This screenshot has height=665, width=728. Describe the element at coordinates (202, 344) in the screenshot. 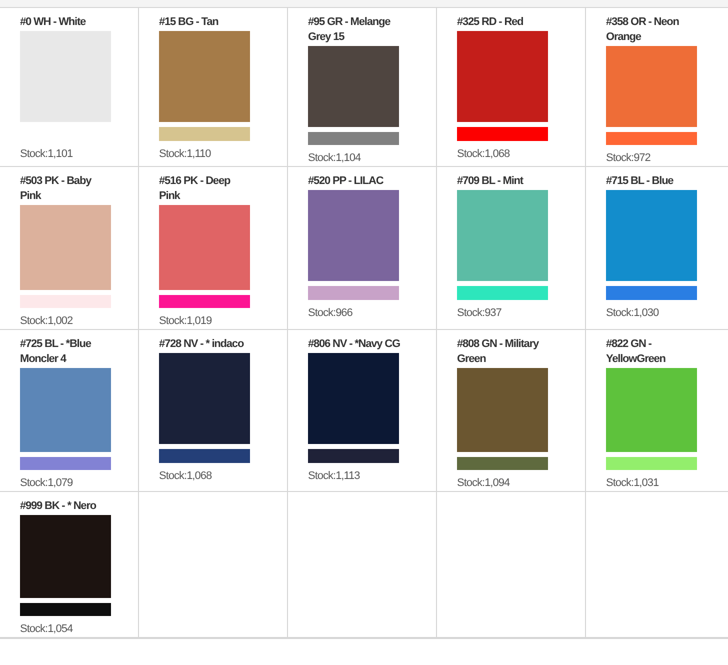

I see `color-name: #728 NV - * indaco` at that location.